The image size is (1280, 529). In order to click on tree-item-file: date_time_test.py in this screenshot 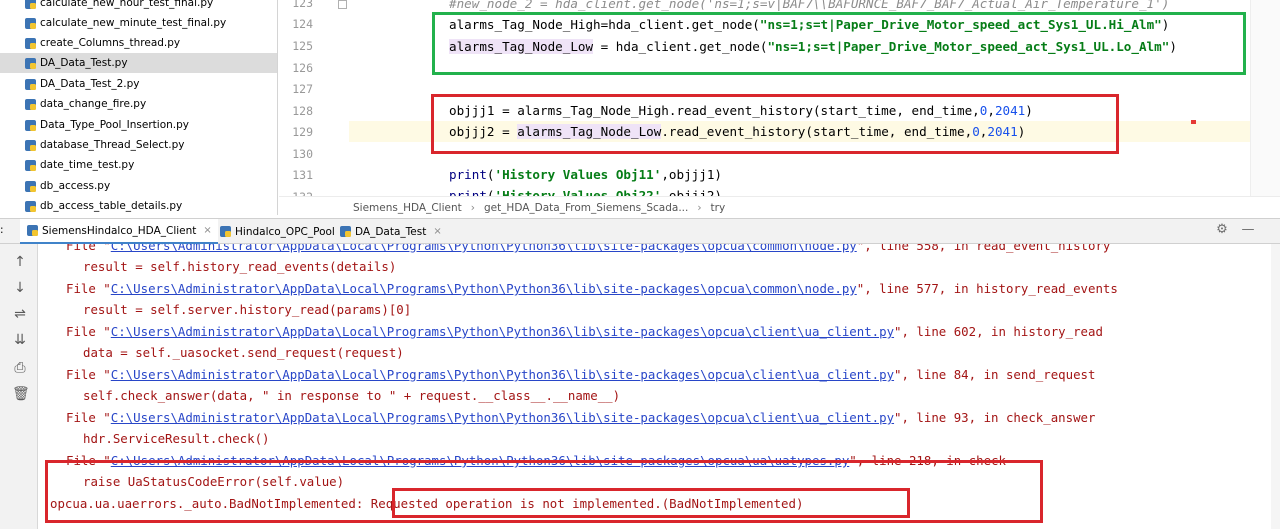, I will do `click(138, 165)`.